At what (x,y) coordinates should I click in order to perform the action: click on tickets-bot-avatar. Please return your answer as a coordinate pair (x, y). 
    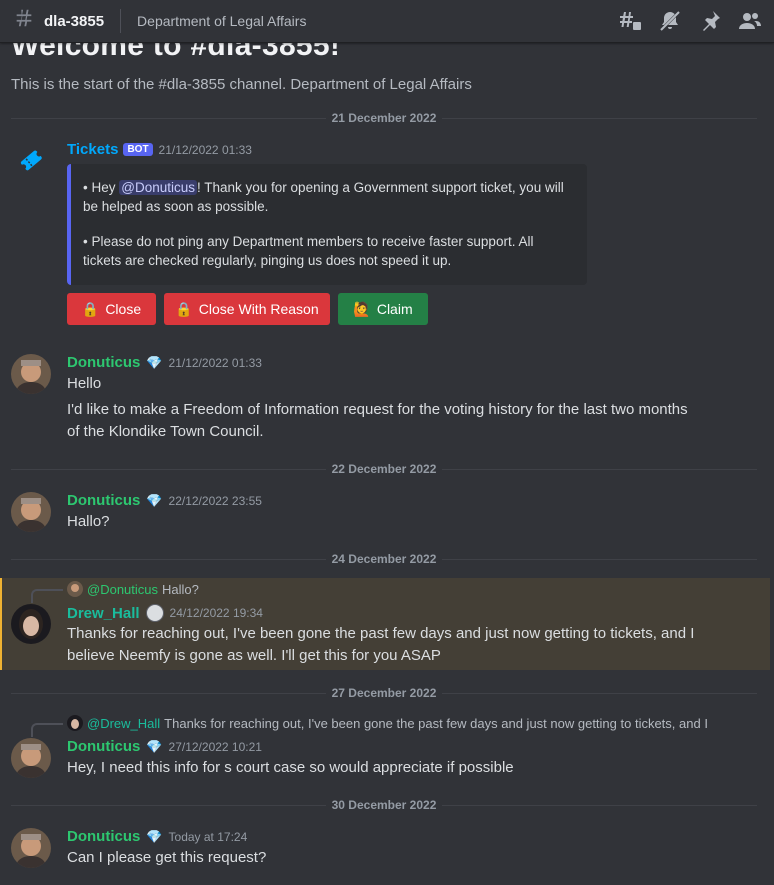
    Looking at the image, I should click on (31, 160).